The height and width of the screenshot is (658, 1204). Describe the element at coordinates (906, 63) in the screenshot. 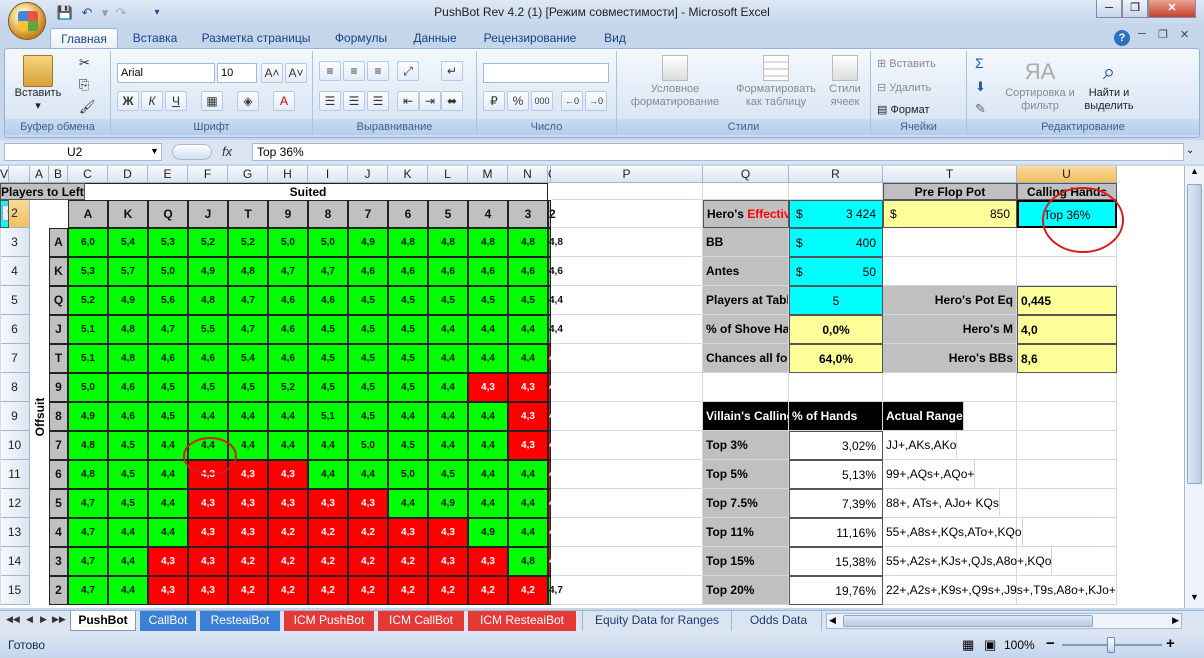

I see `insert-cells-button: ⊞ Вставить` at that location.